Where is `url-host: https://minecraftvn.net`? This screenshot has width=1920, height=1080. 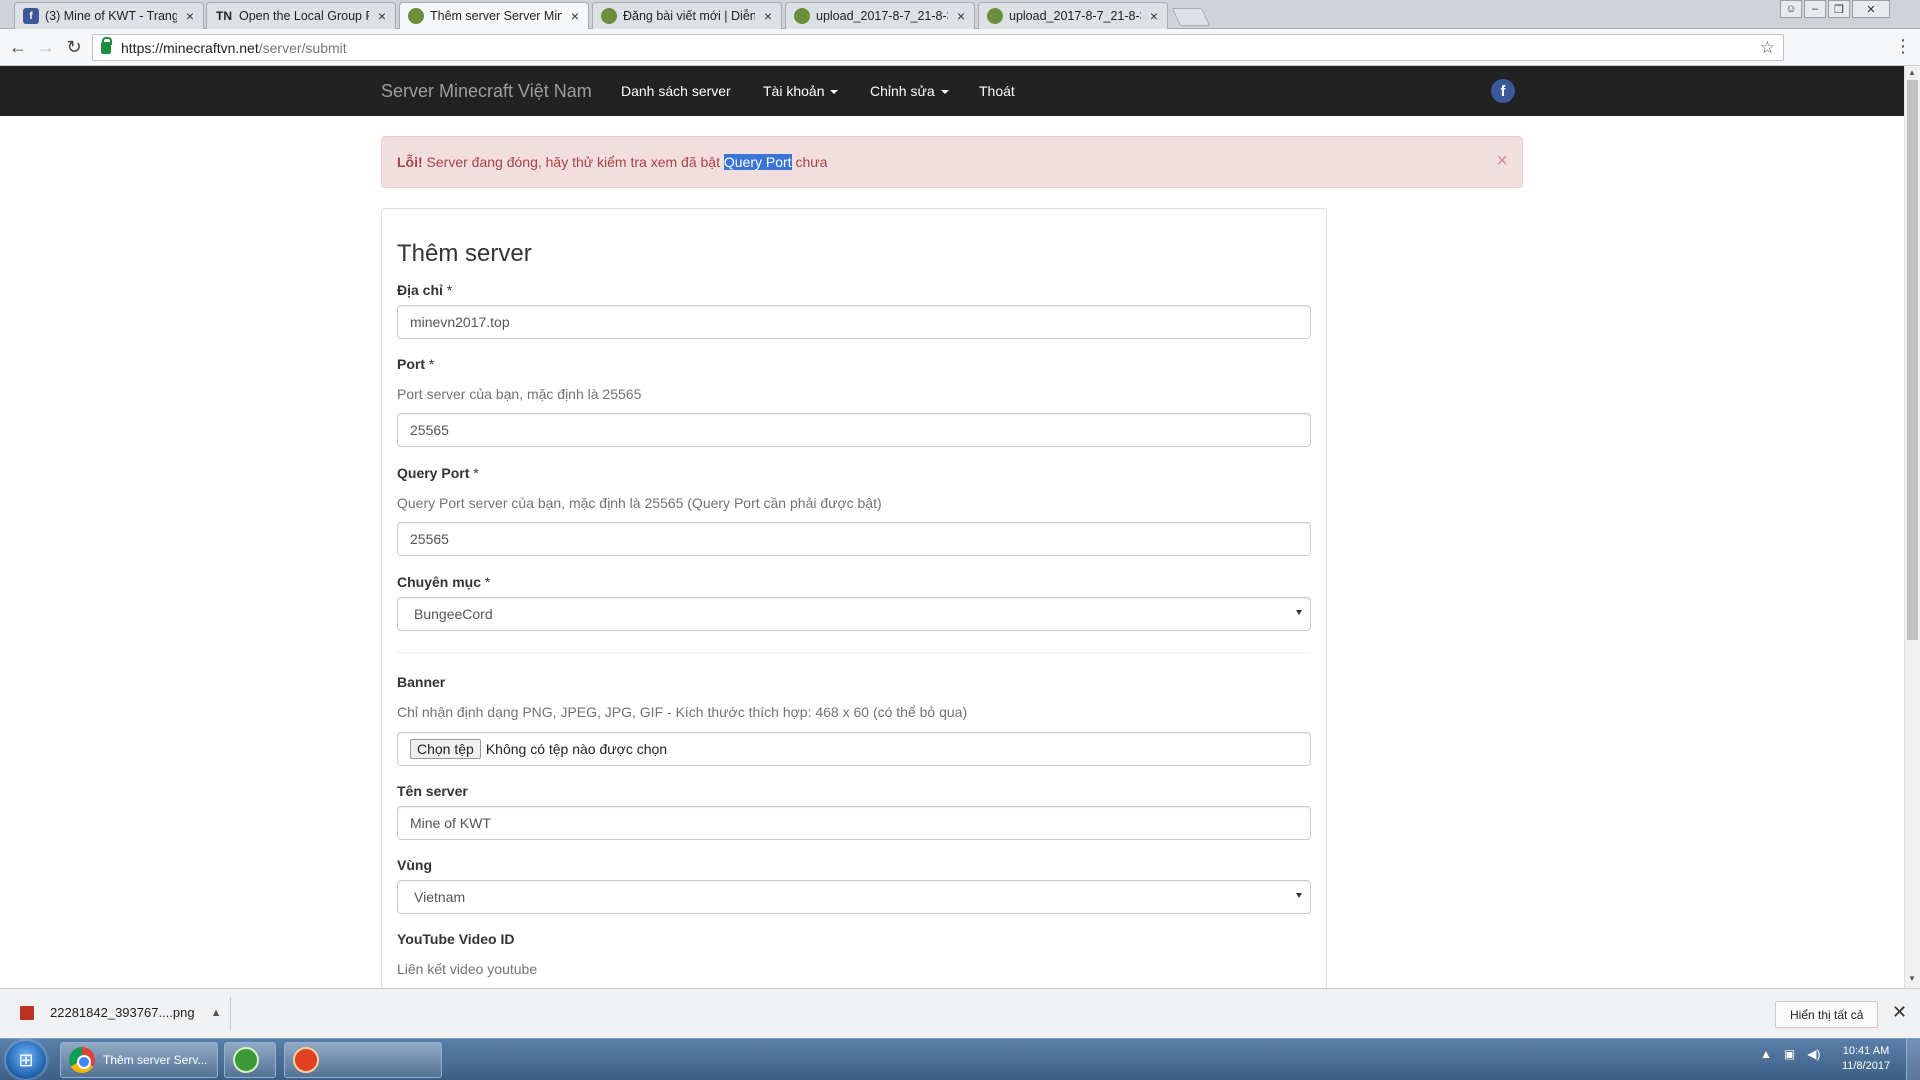 url-host: https://minecraftvn.net is located at coordinates (190, 47).